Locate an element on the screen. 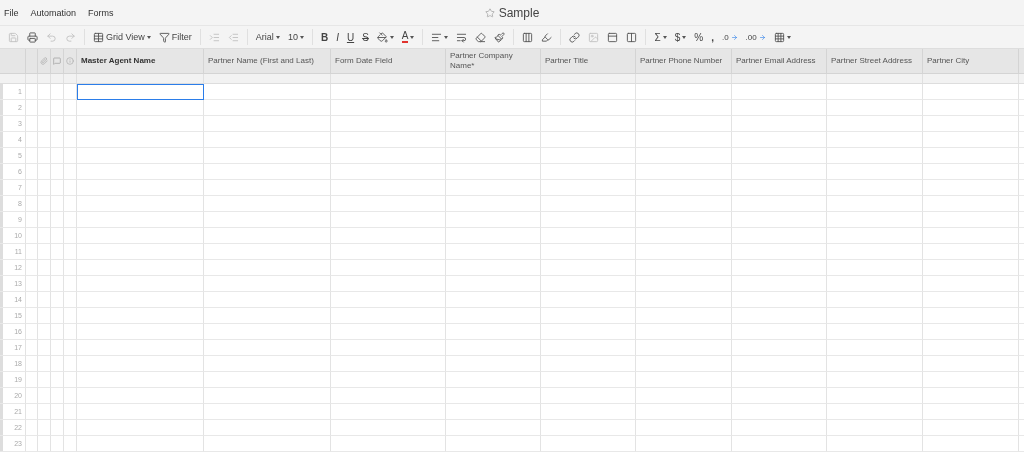  toolbar-button: Grid View is located at coordinates (122, 37).